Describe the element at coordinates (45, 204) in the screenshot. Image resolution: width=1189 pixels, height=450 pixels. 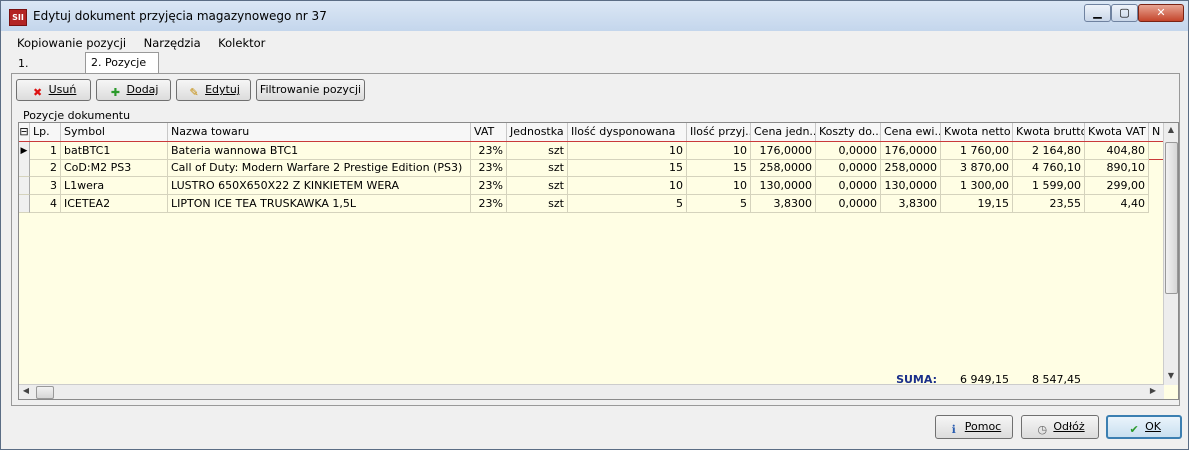
I see `cell-lp: 4` at that location.